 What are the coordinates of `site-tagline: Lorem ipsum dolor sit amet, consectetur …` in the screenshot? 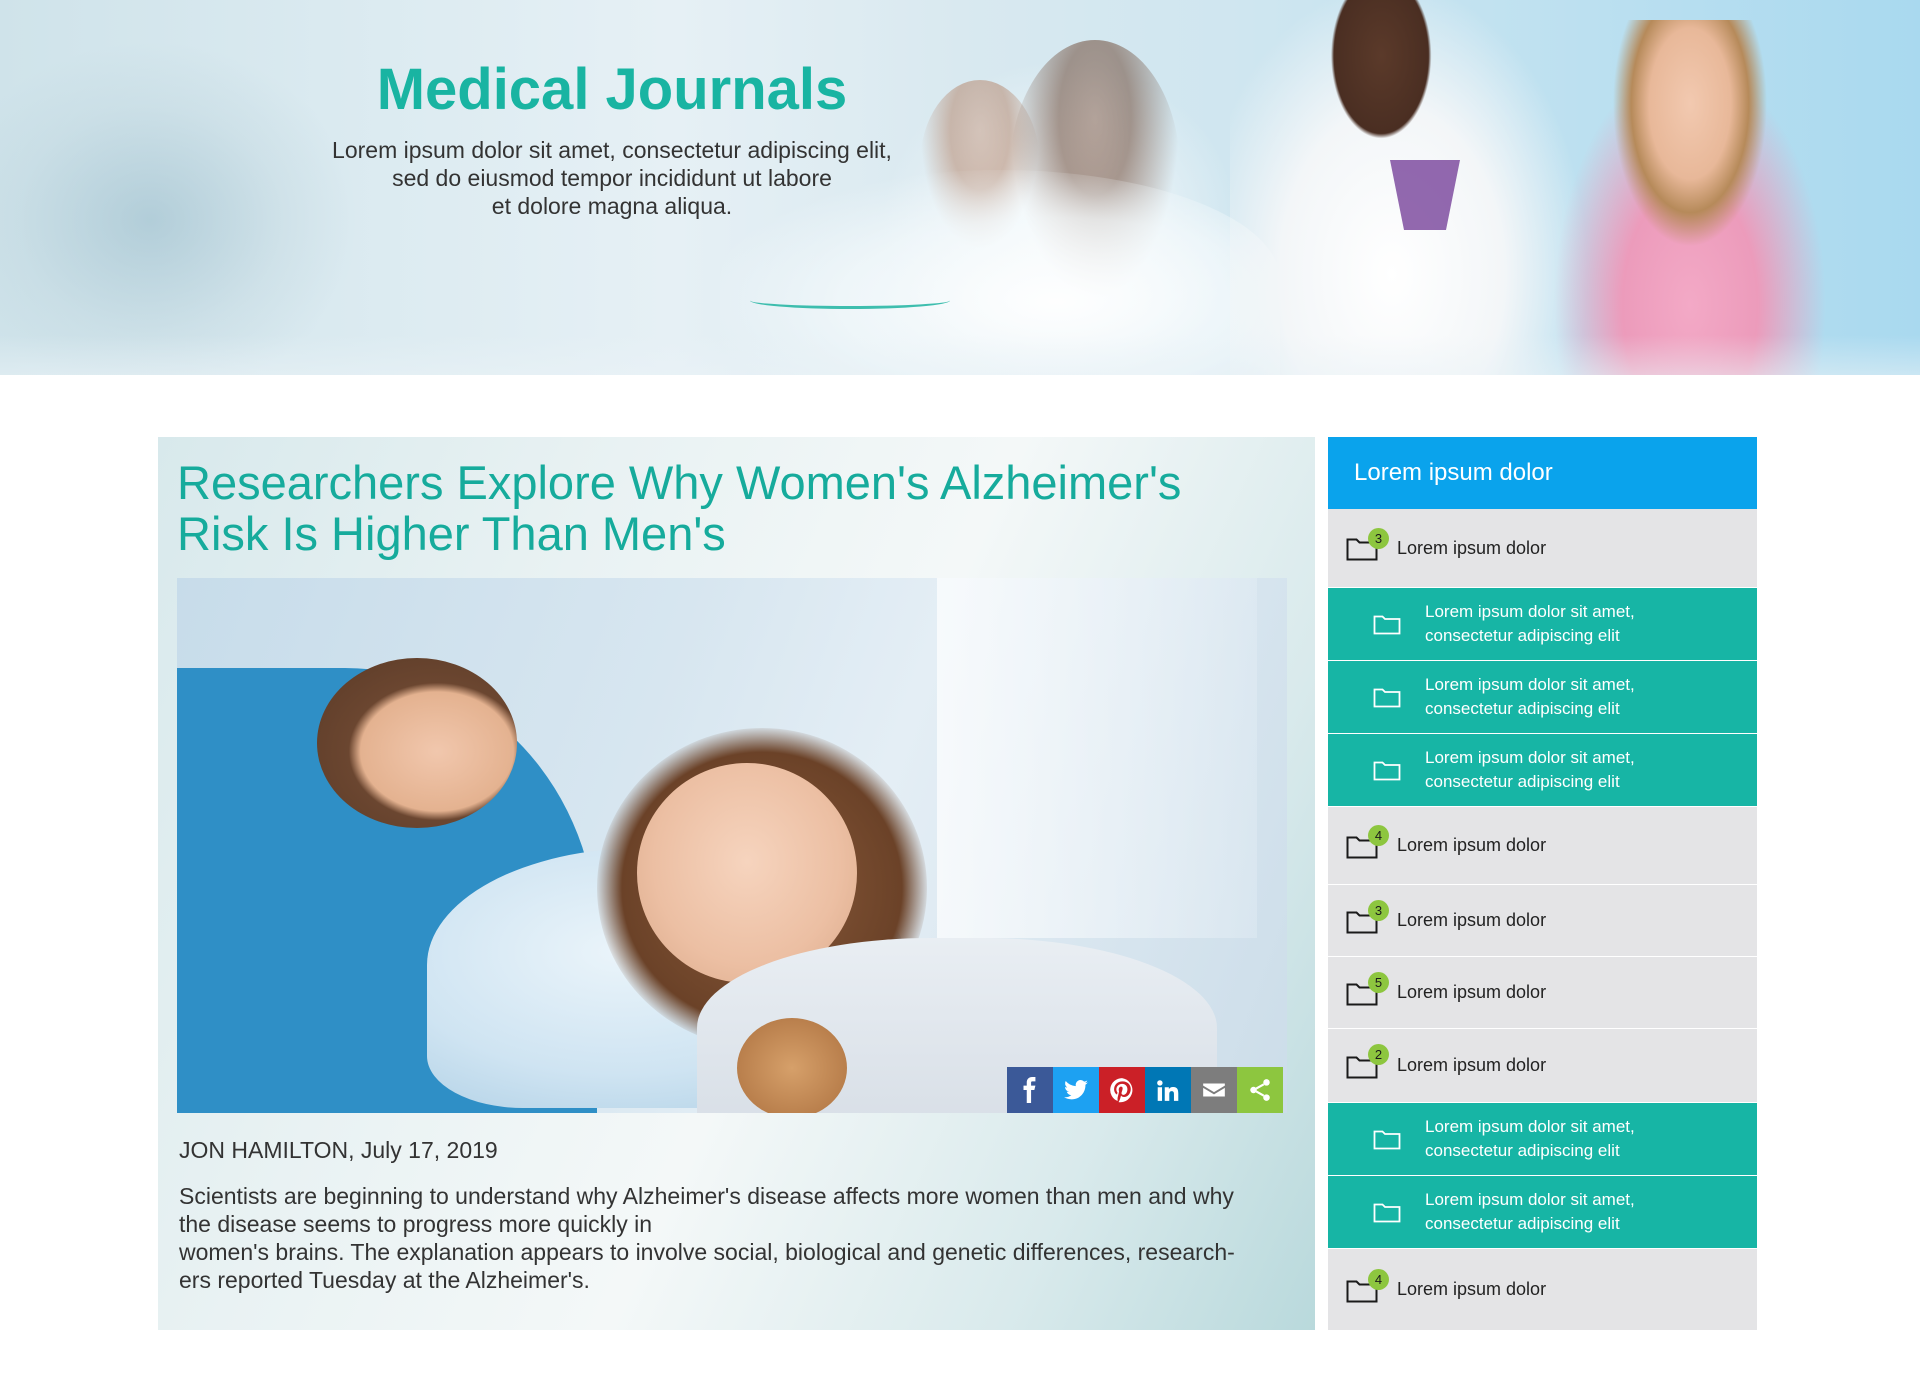 It's located at (612, 178).